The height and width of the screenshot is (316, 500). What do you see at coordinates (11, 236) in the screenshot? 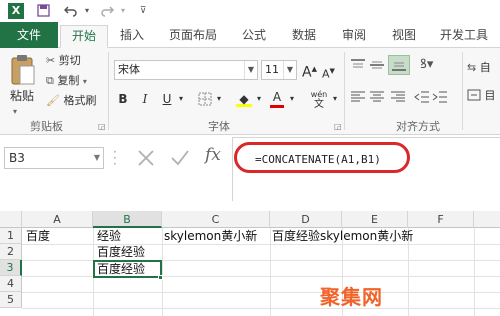
I see `row-header-1: 1` at bounding box center [11, 236].